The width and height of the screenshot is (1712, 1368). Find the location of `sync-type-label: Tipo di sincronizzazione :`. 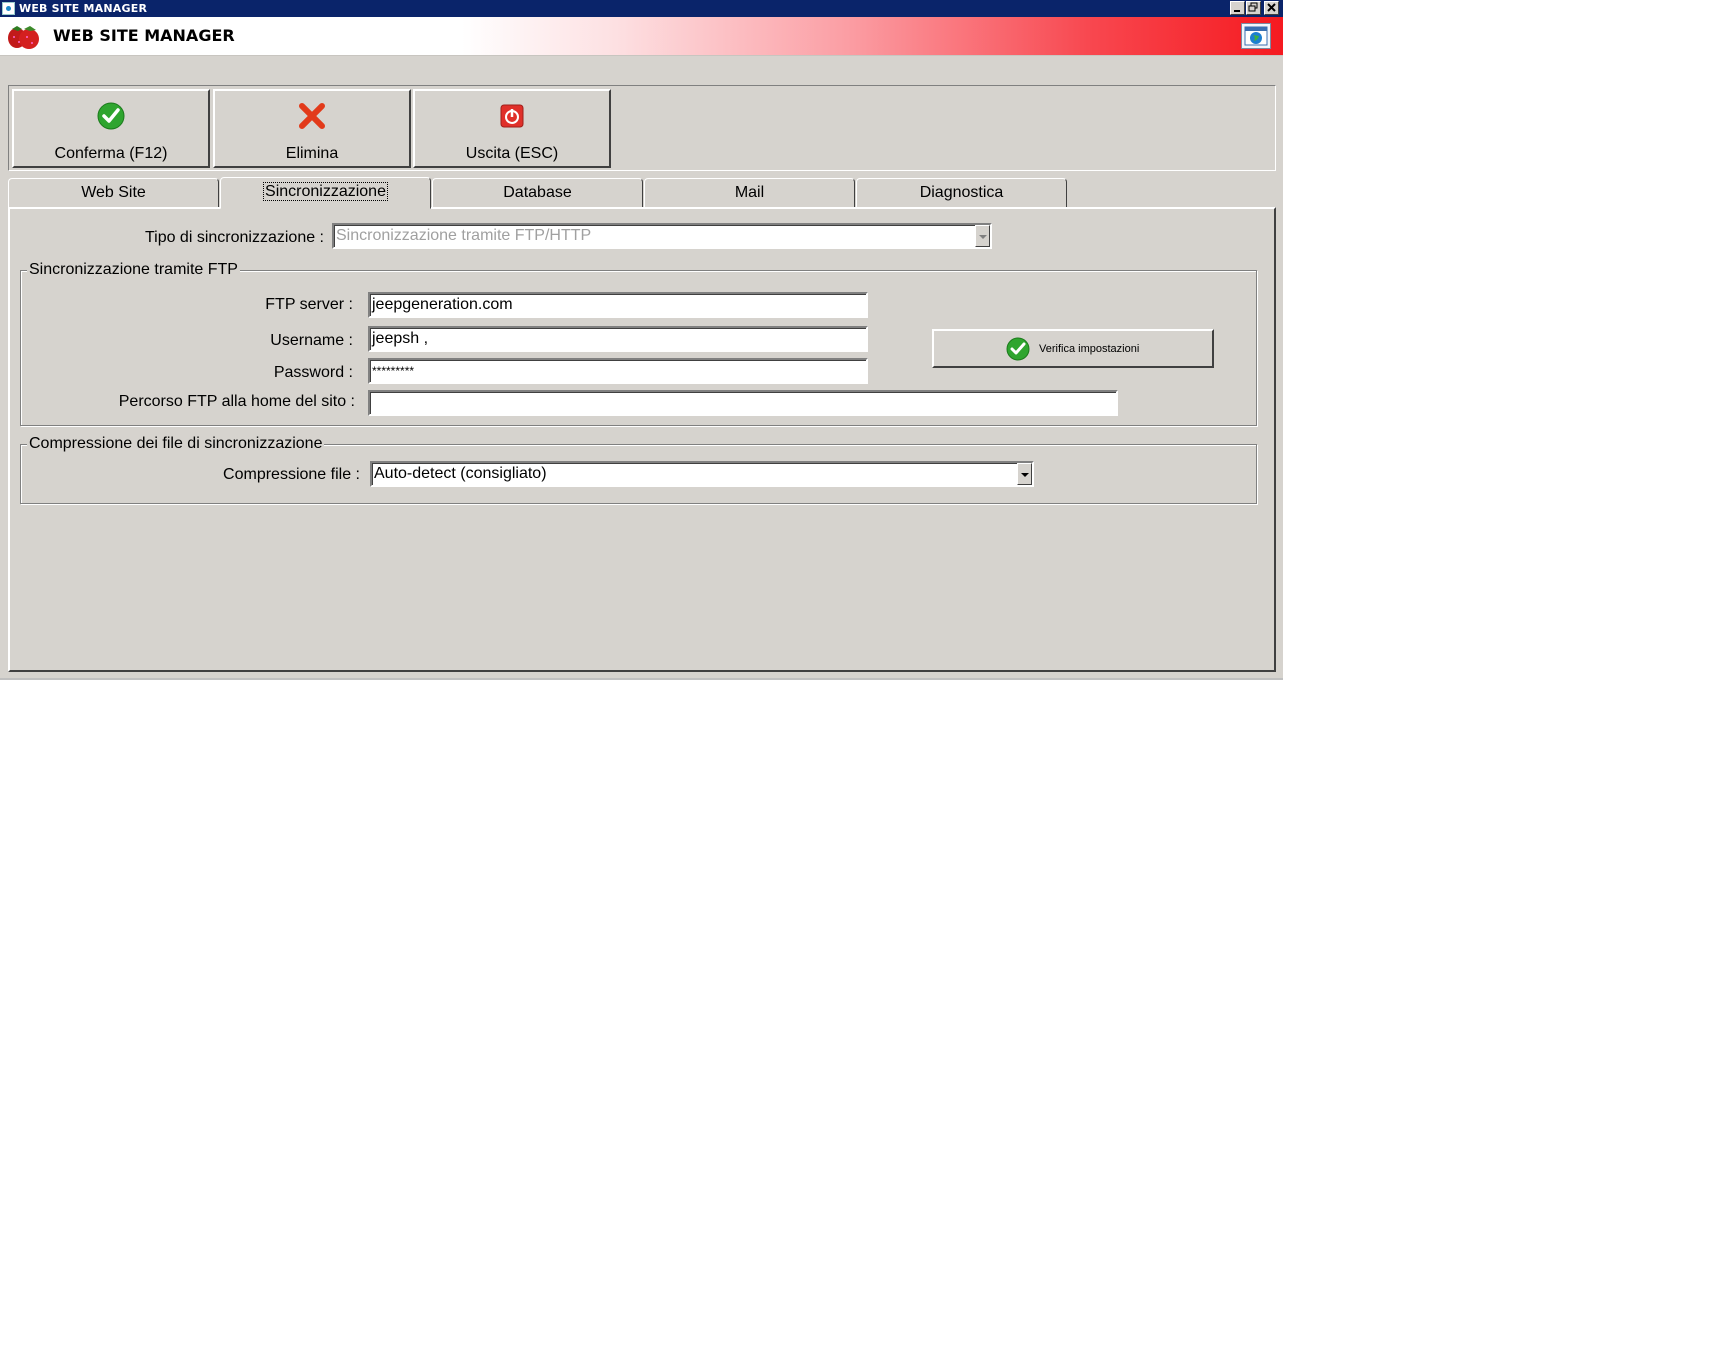

sync-type-label: Tipo di sincronizzazione : is located at coordinates (234, 237).